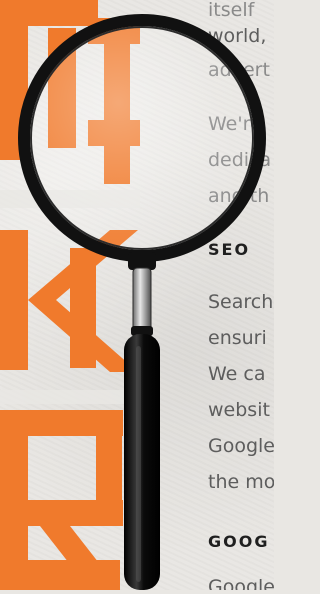 The height and width of the screenshot is (594, 320). Describe the element at coordinates (241, 302) in the screenshot. I see `seo-line: Search` at that location.